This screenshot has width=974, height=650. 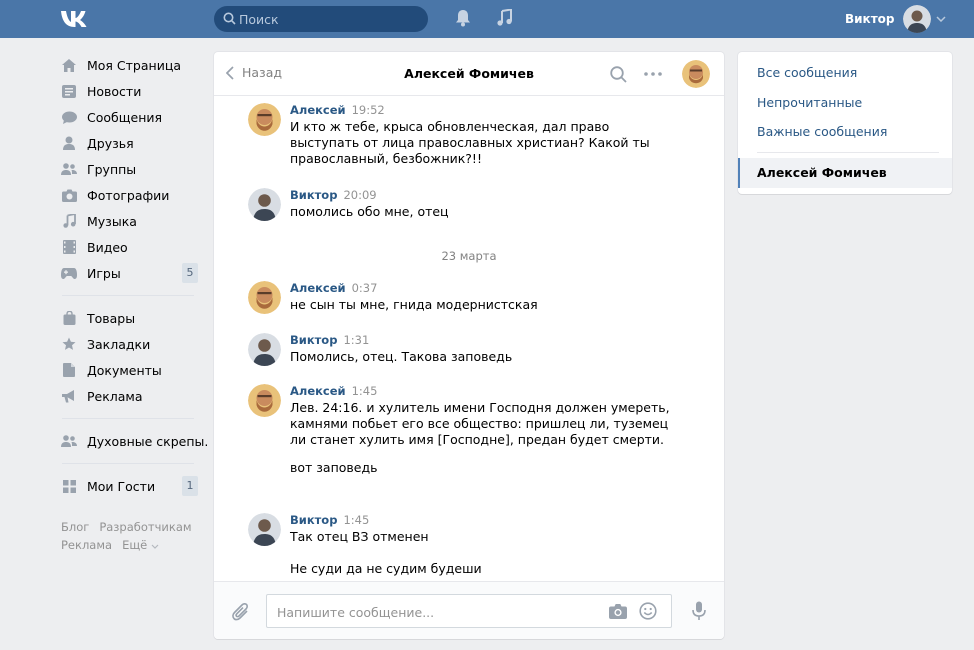 I want to click on message-composer, so click(x=469, y=610).